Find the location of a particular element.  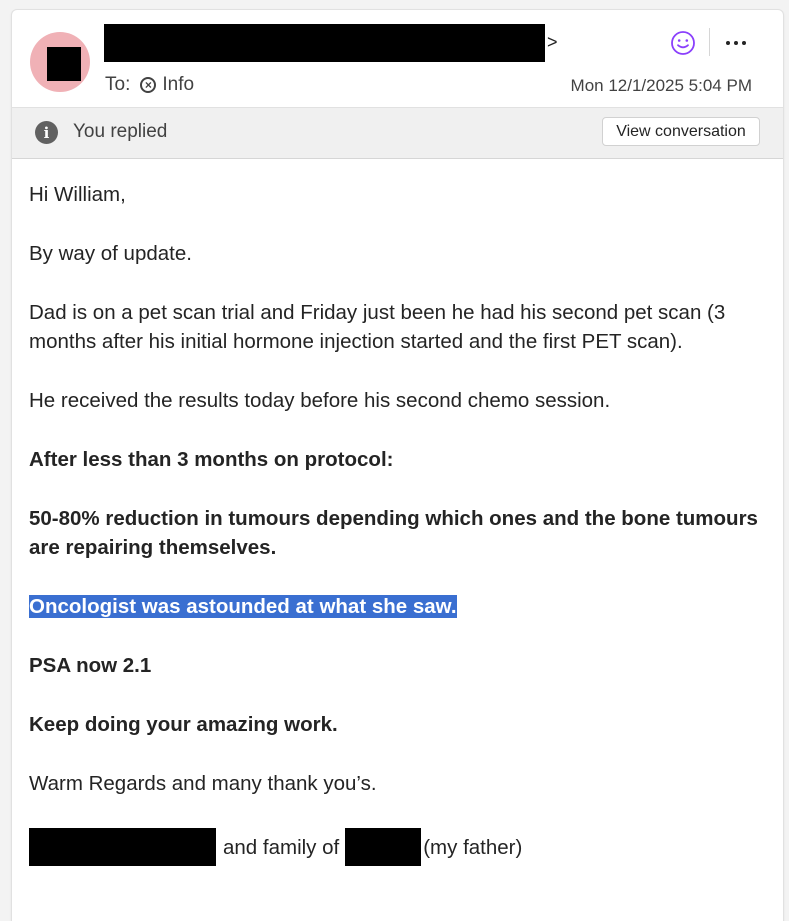

info-text: You replied is located at coordinates (120, 131).